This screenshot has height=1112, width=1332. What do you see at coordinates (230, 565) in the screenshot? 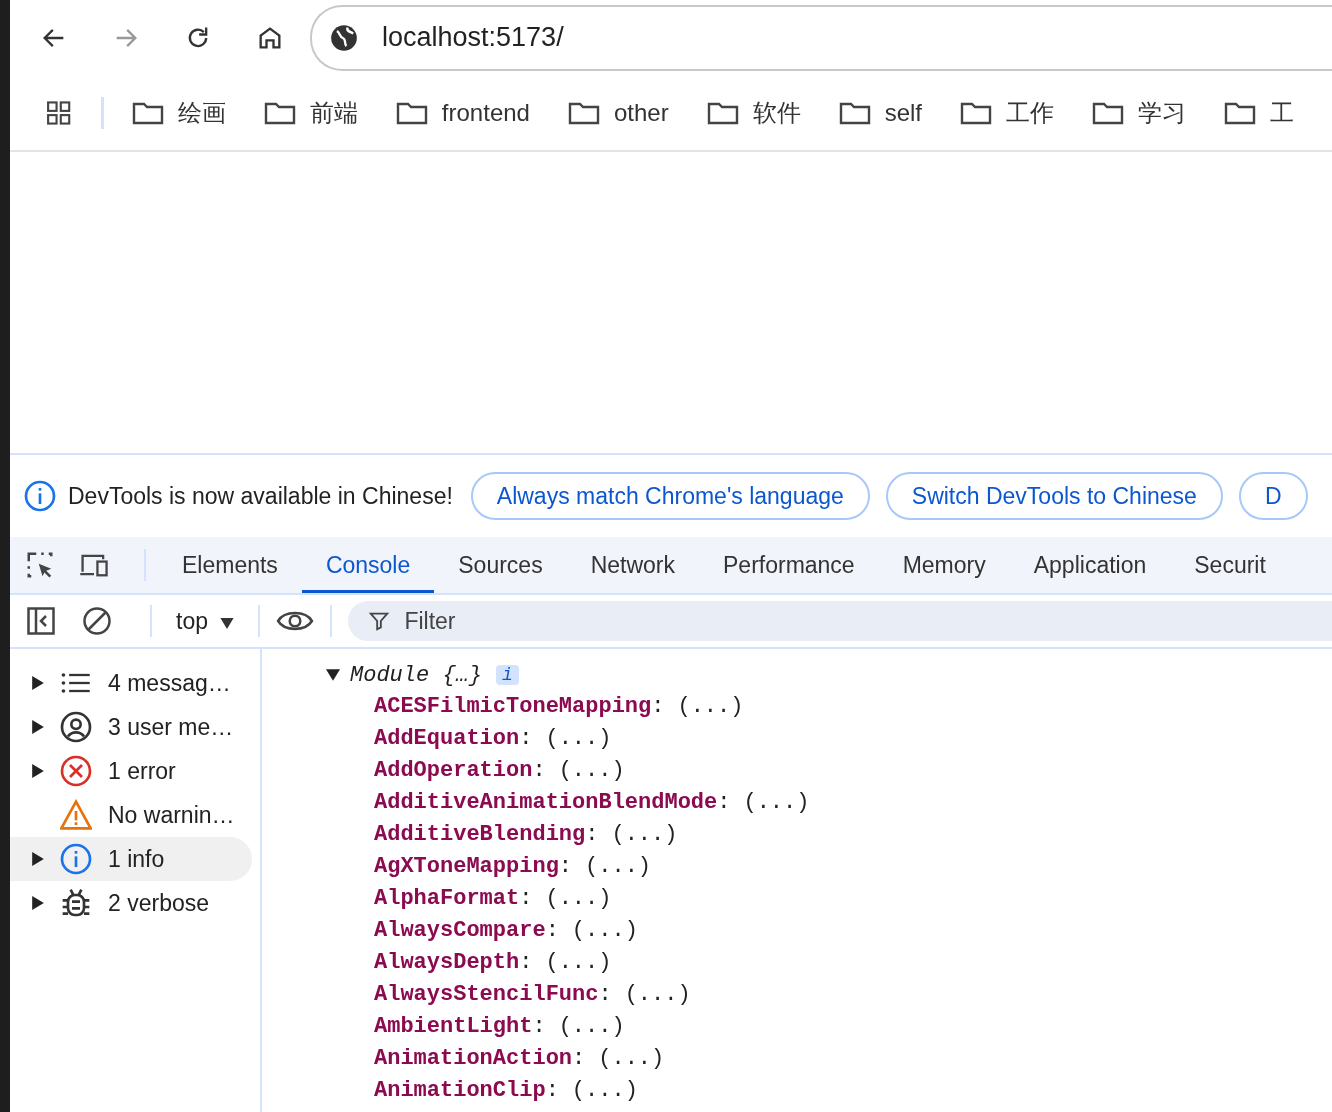
I see `devtools-tab: Elements` at bounding box center [230, 565].